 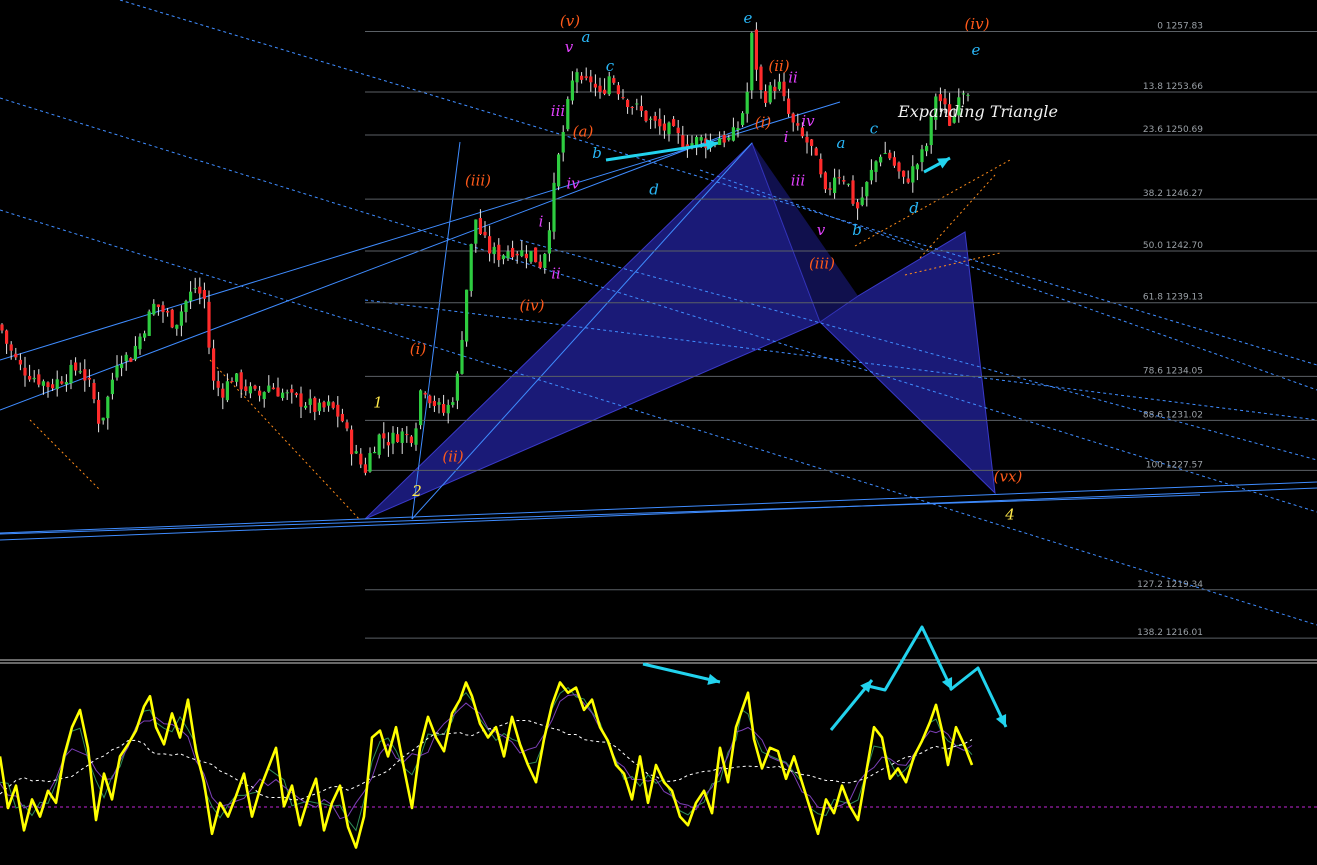 What do you see at coordinates (1173, 415) in the screenshot?
I see `fib-level-label: 88.6 1231.02` at bounding box center [1173, 415].